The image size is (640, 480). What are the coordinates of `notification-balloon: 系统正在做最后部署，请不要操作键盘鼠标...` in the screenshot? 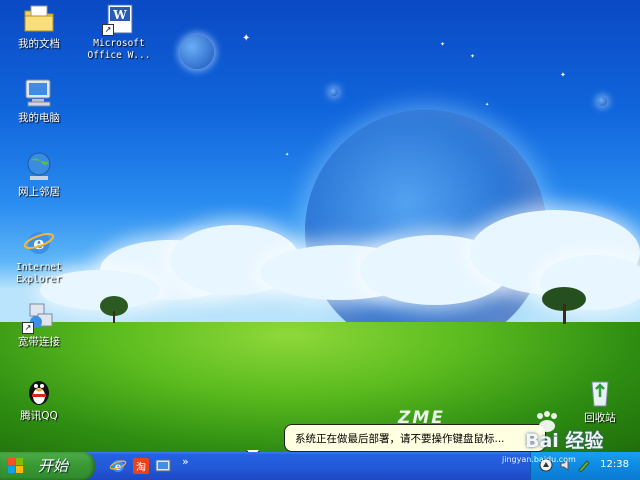 It's located at (415, 438).